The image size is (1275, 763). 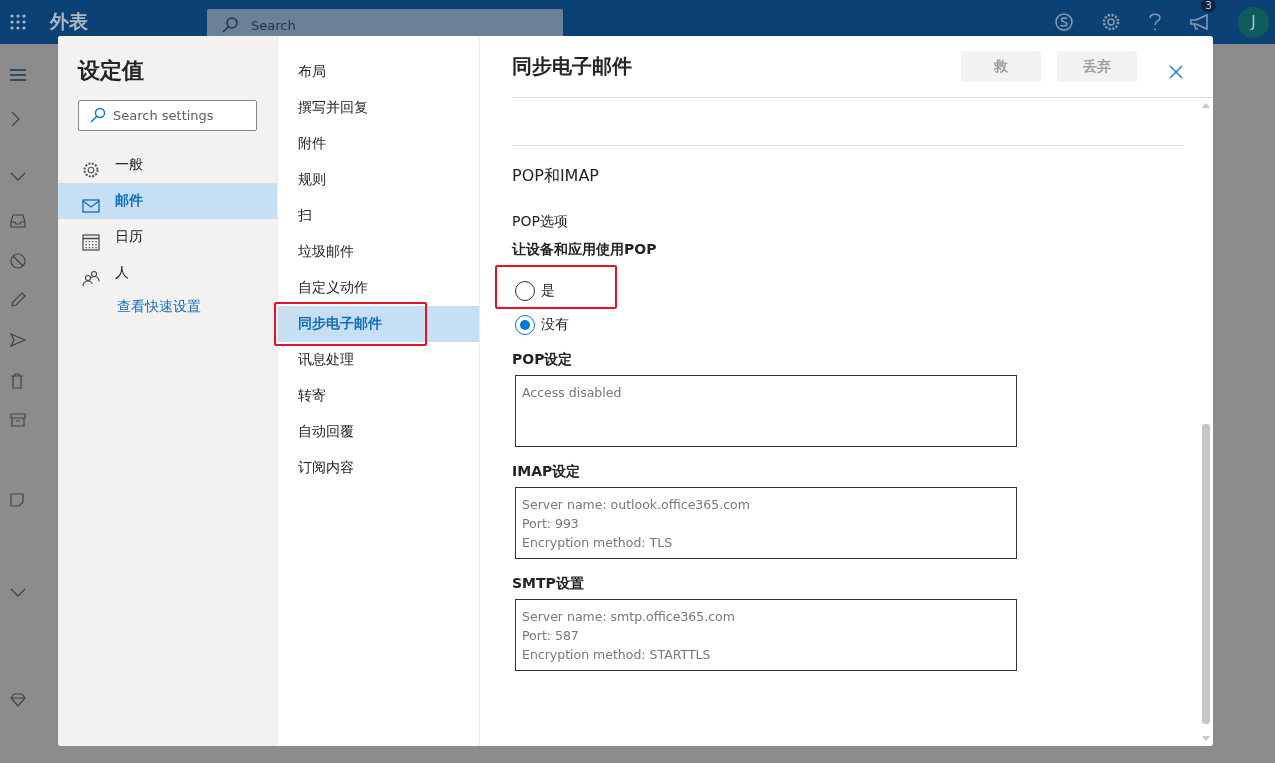 What do you see at coordinates (69, 21) in the screenshot?
I see `app-name: 外表` at bounding box center [69, 21].